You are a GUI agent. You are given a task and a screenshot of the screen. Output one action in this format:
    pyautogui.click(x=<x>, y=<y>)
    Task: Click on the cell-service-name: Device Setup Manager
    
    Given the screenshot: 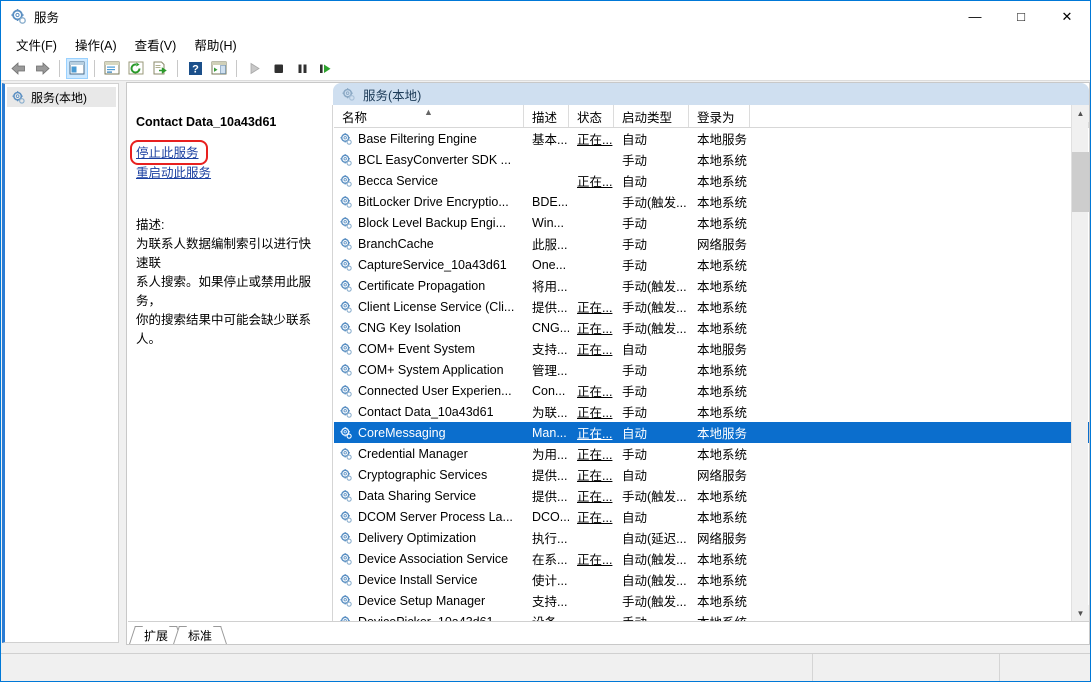 What is the action you would take?
    pyautogui.click(x=429, y=601)
    